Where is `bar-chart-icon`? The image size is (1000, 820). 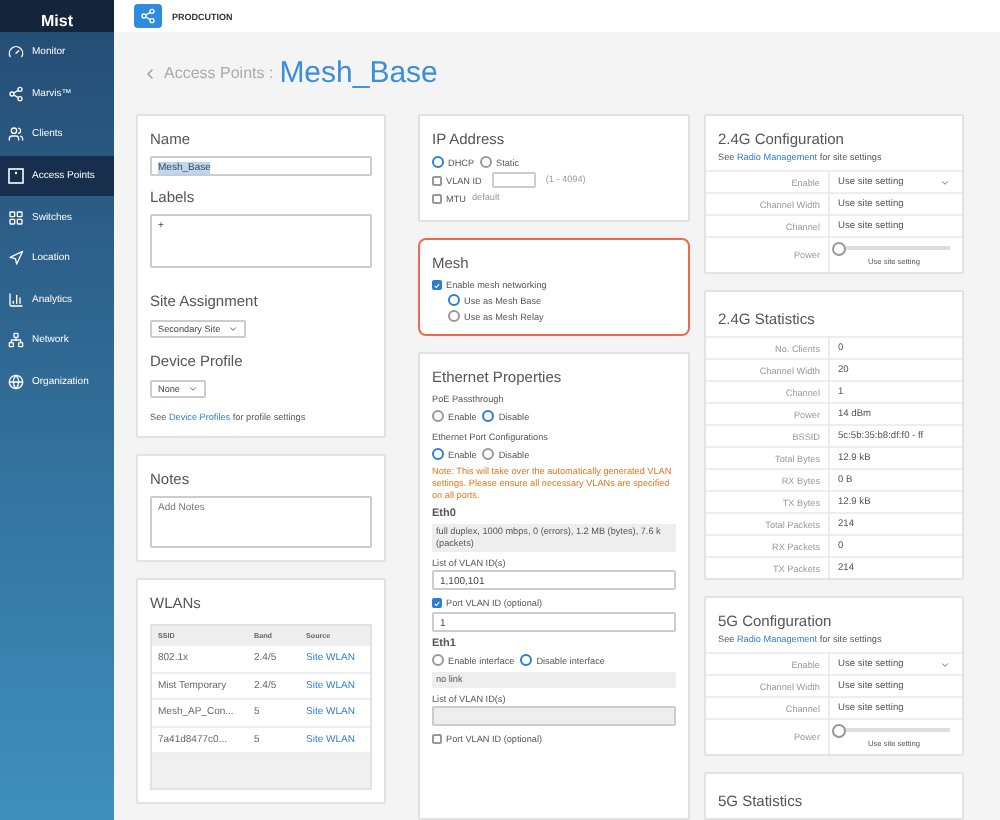 bar-chart-icon is located at coordinates (16, 299).